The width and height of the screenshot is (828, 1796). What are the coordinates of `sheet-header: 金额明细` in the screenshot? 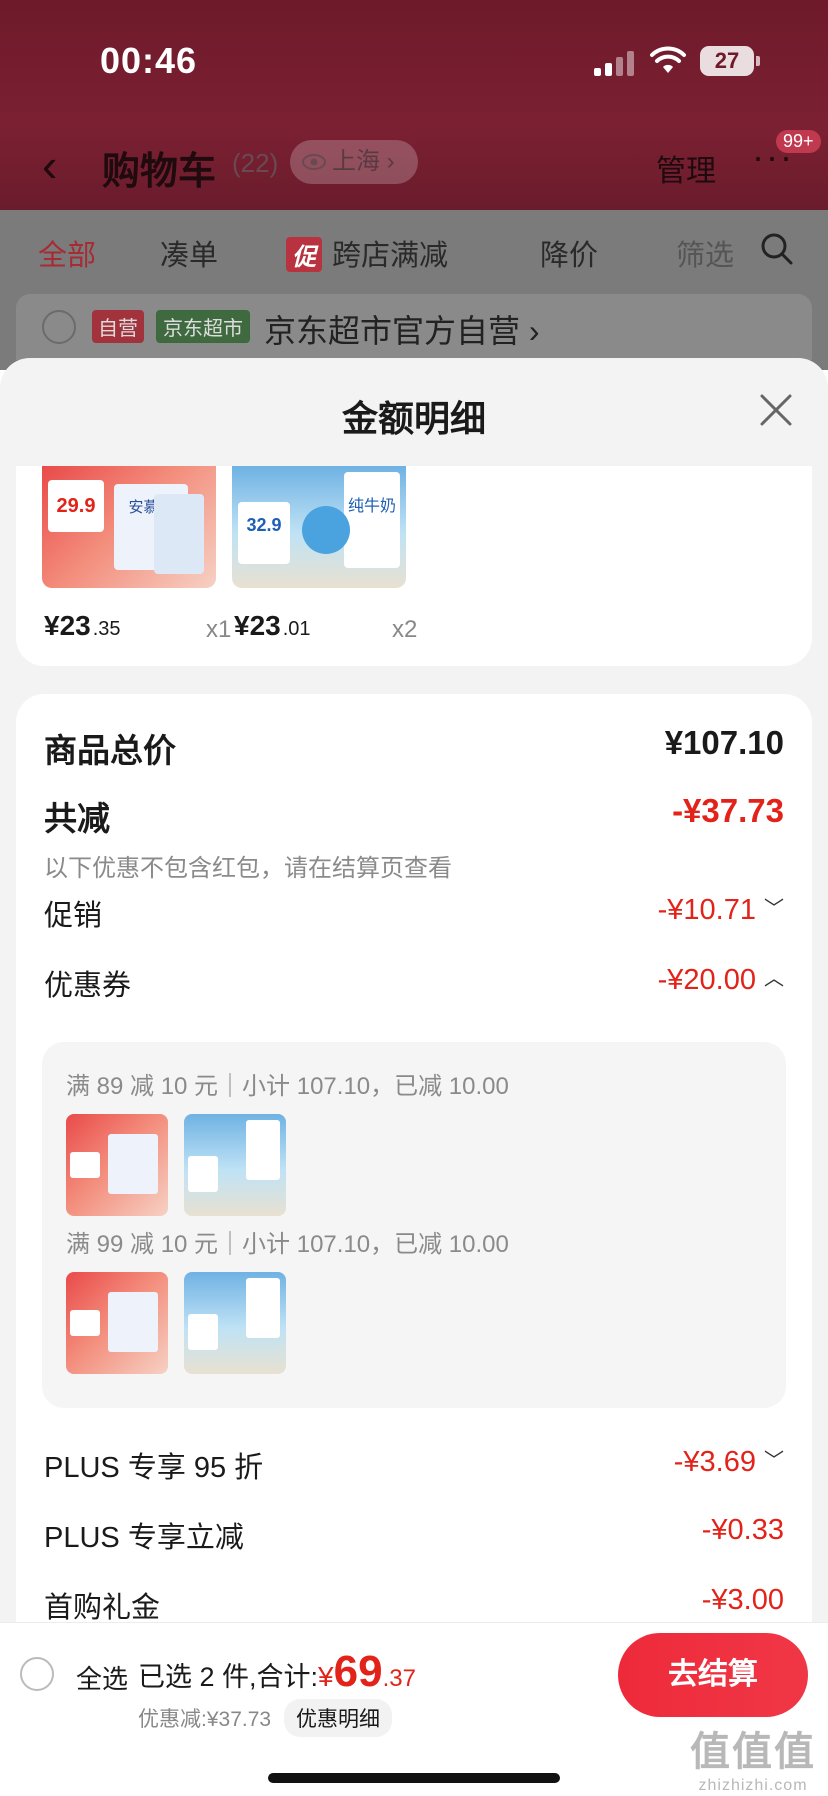 It's located at (414, 412).